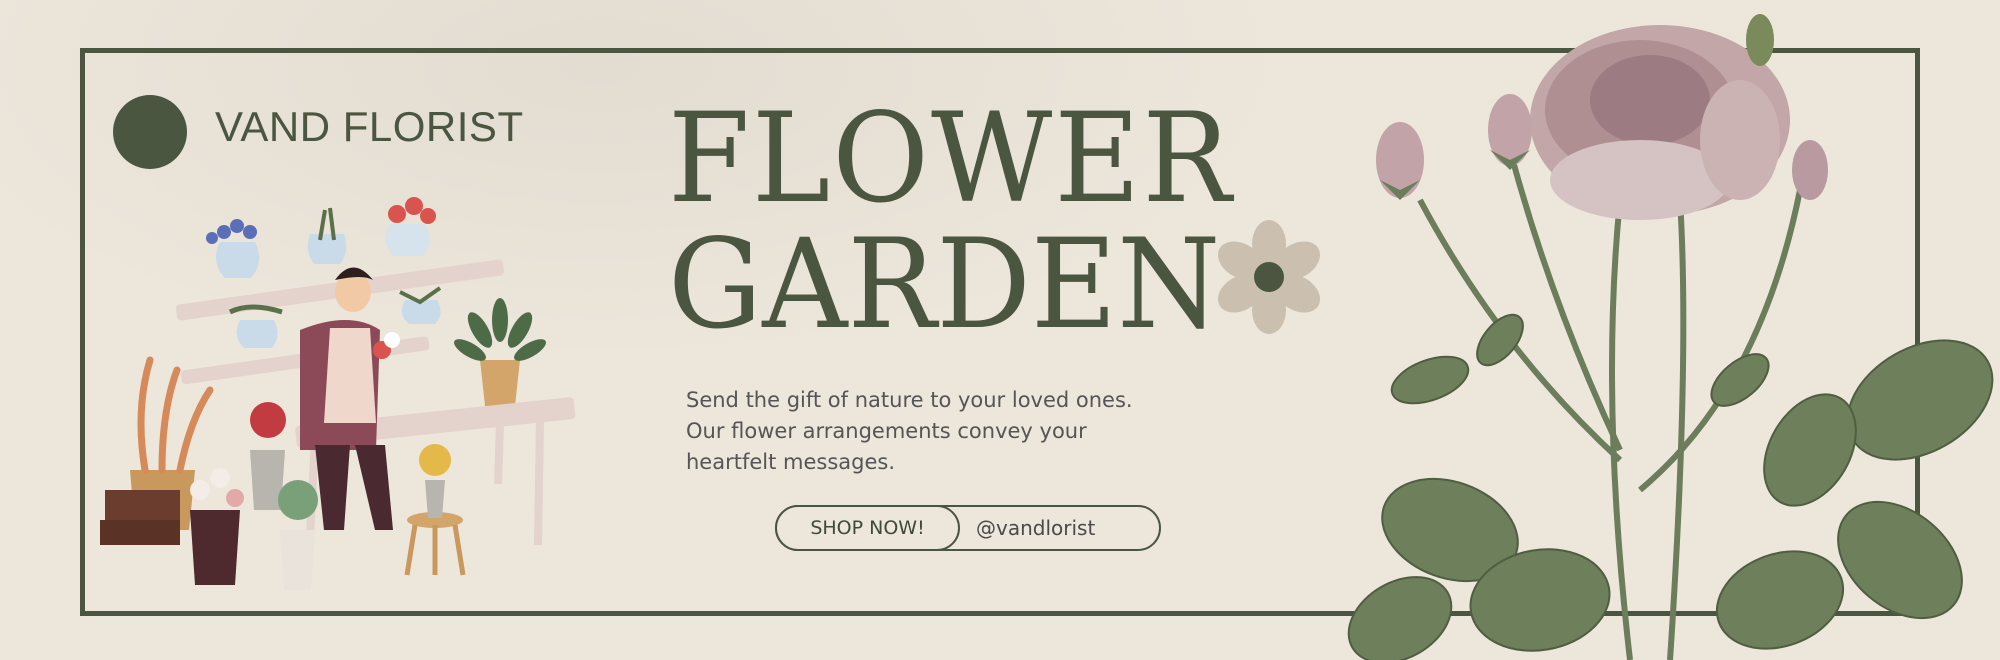 Image resolution: width=2000 pixels, height=660 pixels. I want to click on tagline-line: heartfelt messages., so click(791, 462).